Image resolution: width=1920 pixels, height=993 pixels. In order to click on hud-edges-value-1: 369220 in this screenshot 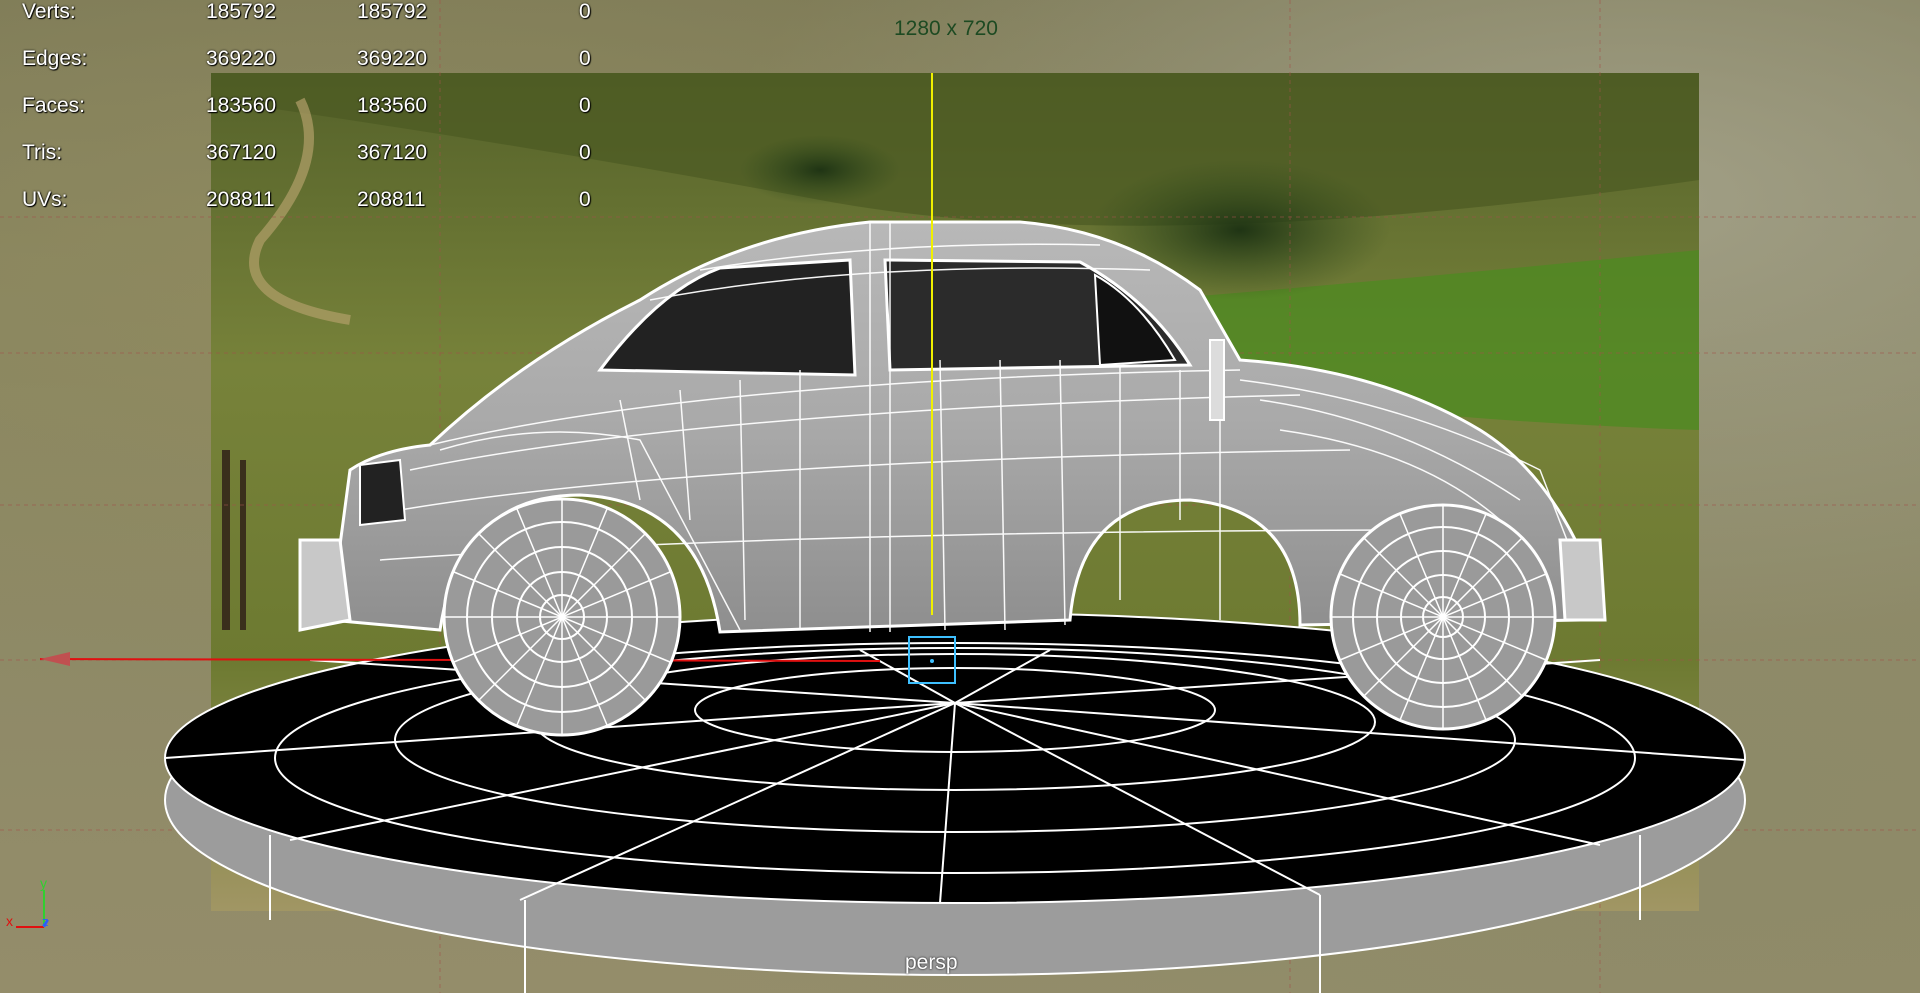, I will do `click(241, 58)`.